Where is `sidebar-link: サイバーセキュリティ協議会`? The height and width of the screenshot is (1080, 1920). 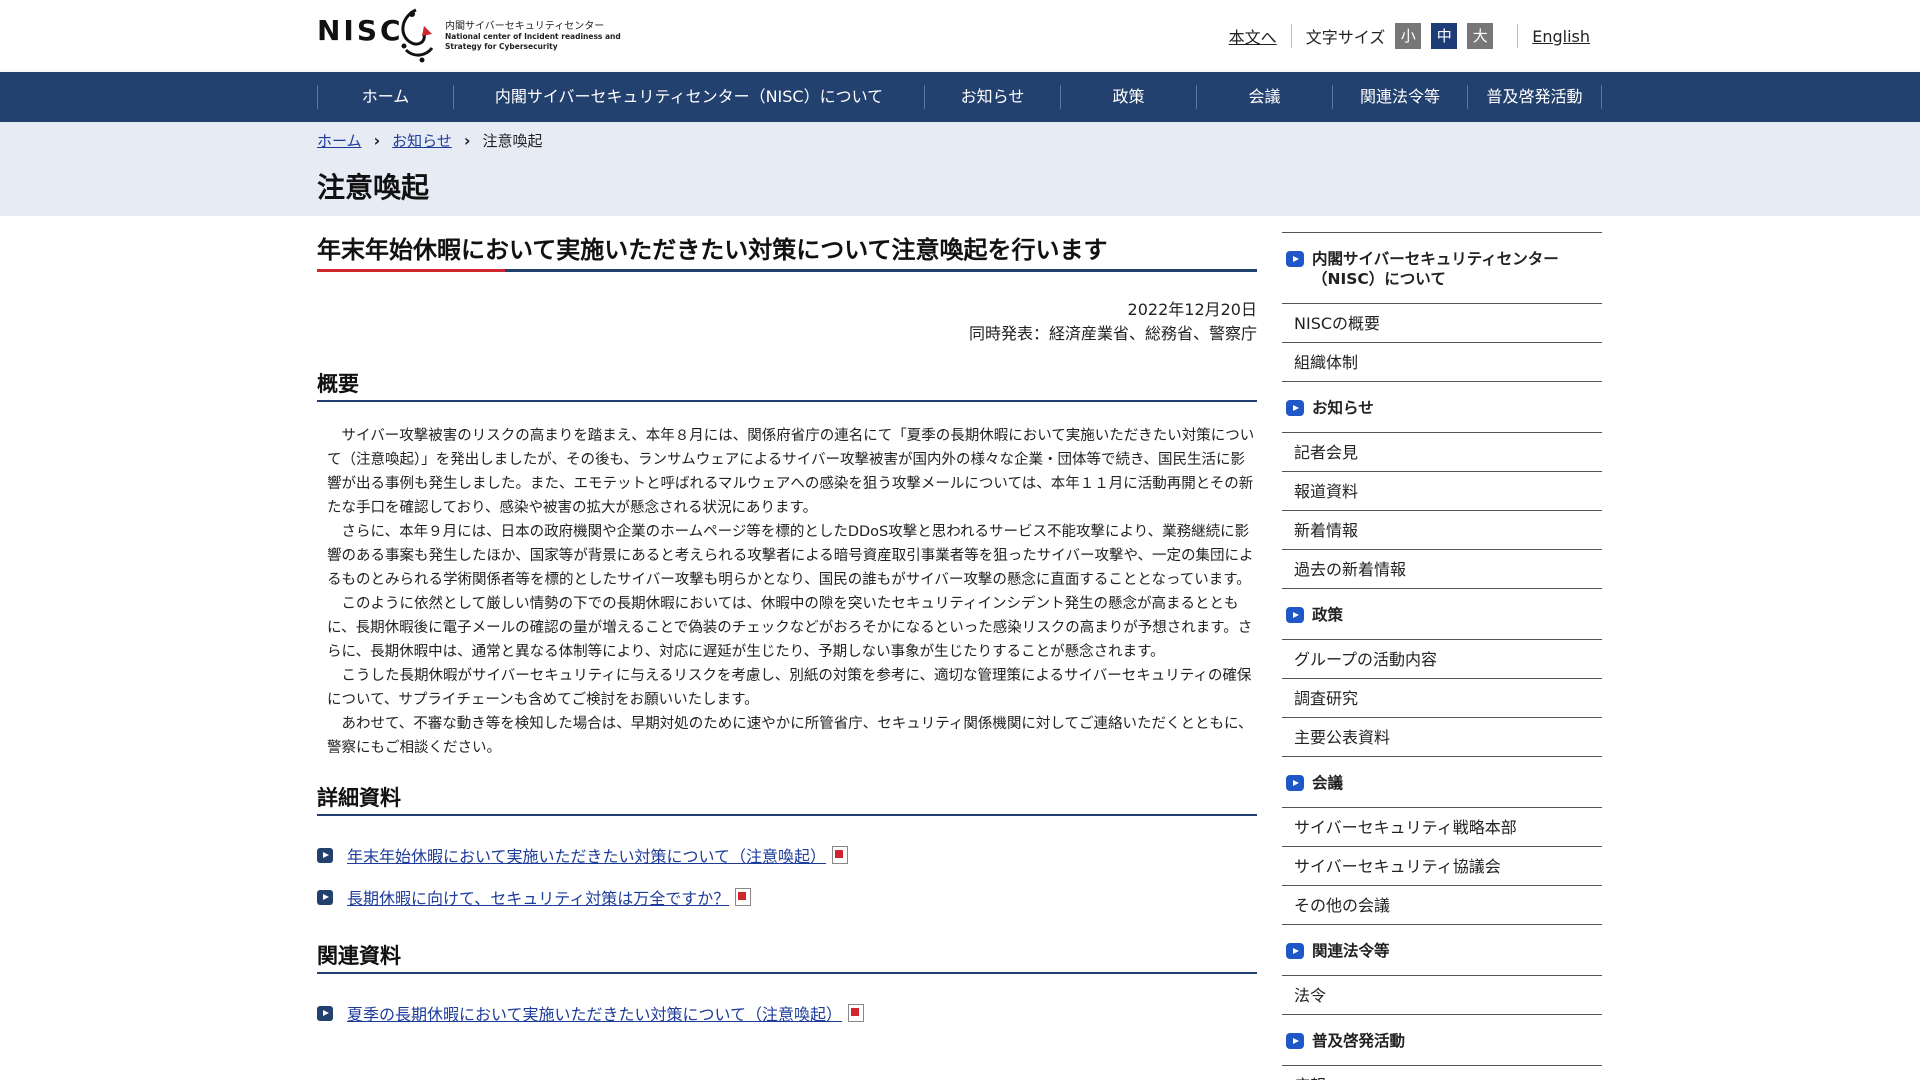 sidebar-link: サイバーセキュリティ協議会 is located at coordinates (1397, 866).